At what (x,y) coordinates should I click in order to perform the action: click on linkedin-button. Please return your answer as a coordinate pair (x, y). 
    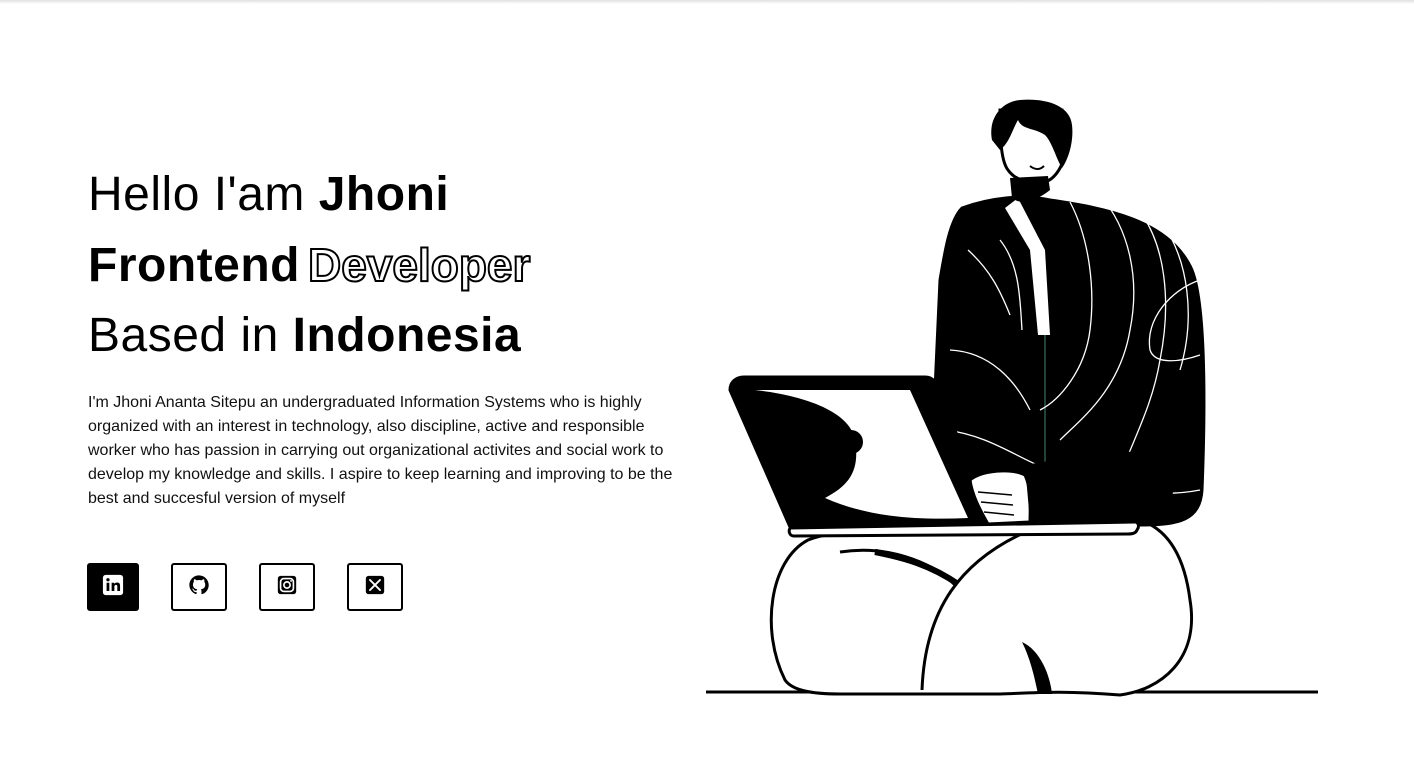
    Looking at the image, I should click on (113, 587).